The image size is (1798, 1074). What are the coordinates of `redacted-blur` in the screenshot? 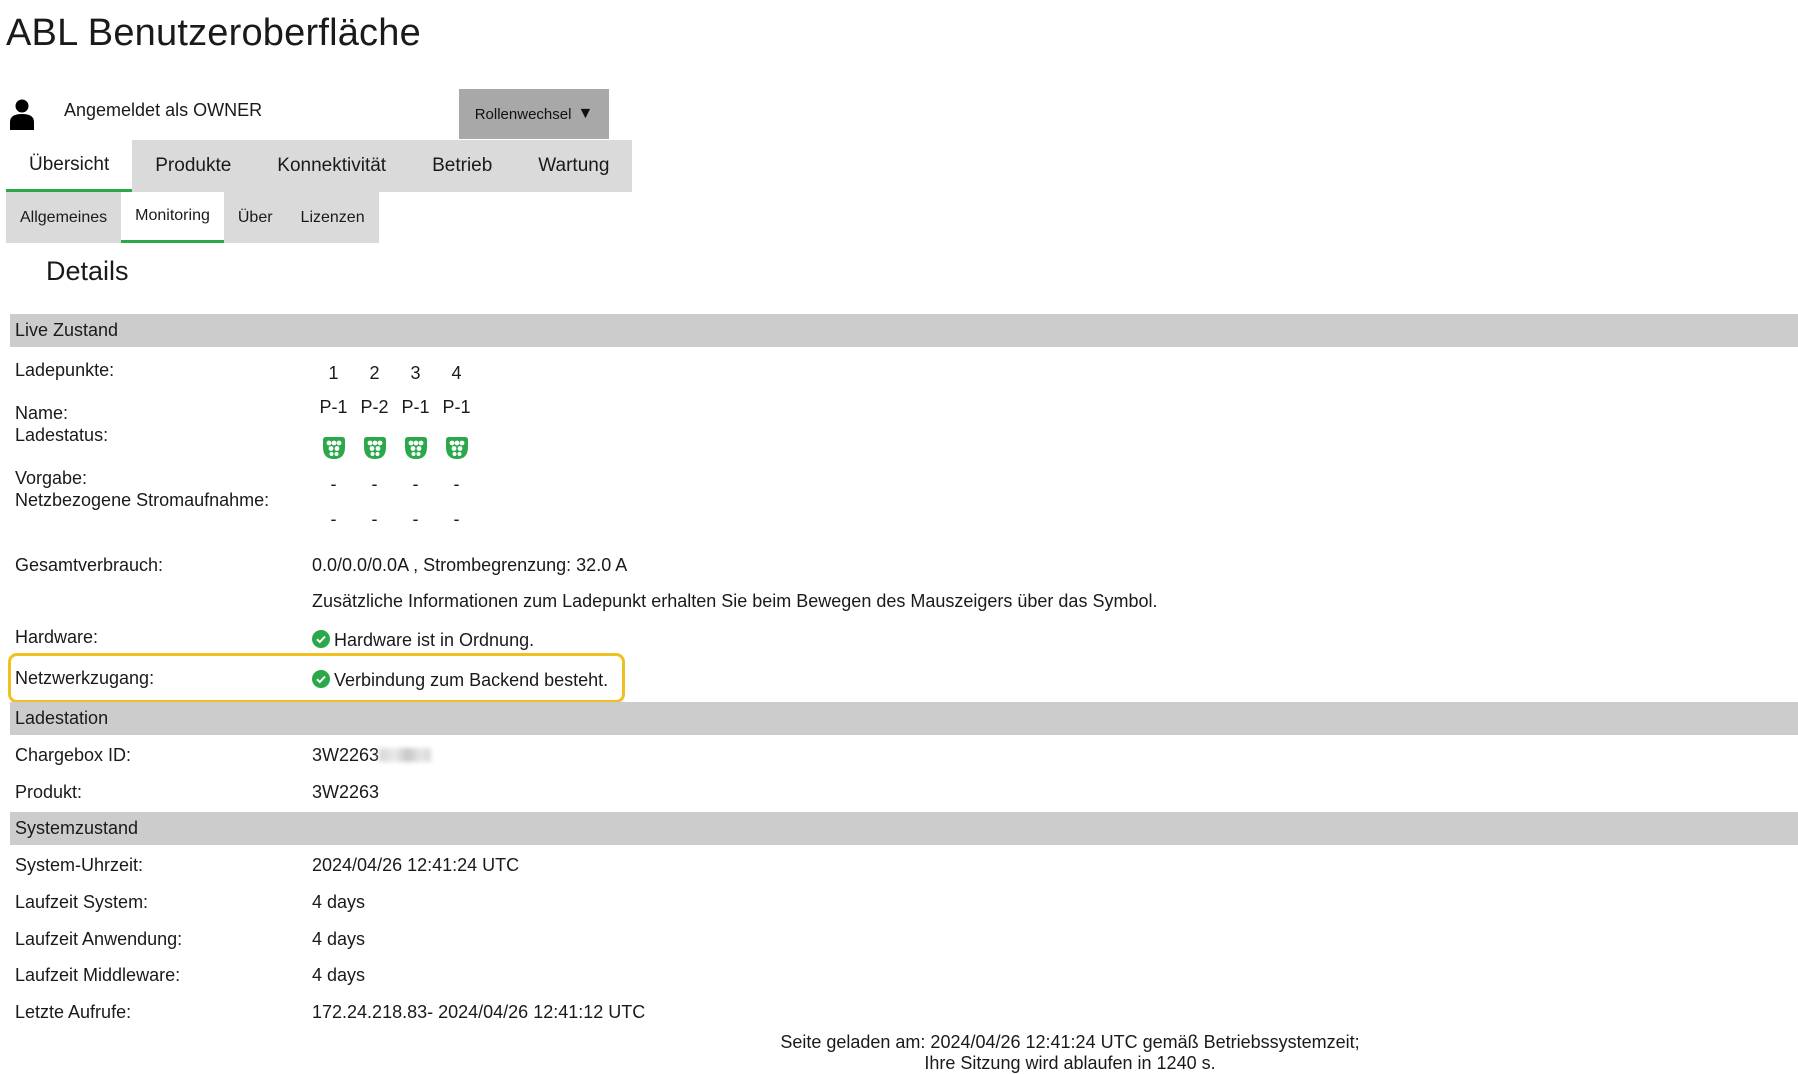 It's located at (405, 755).